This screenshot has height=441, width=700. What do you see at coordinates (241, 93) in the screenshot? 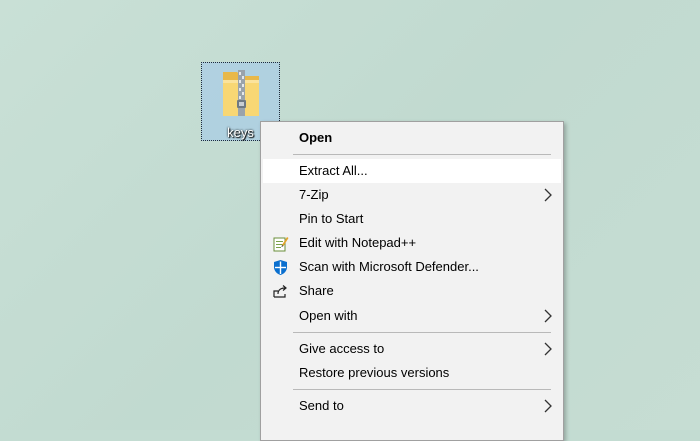
I see `zip-folder-icon` at bounding box center [241, 93].